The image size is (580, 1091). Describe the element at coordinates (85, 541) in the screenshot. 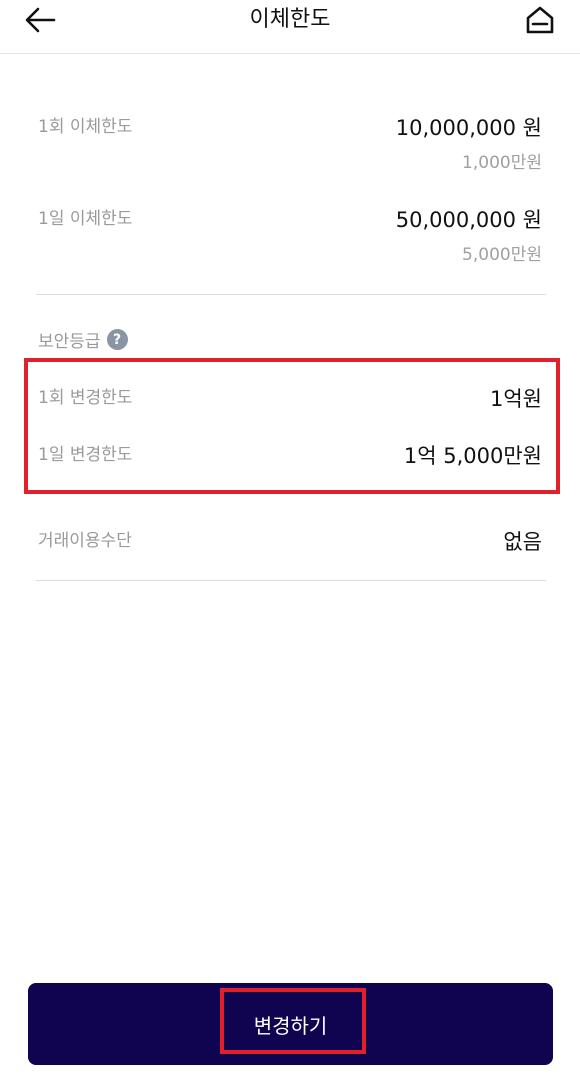

I see `transaction-method-label: 거래이용수단` at that location.